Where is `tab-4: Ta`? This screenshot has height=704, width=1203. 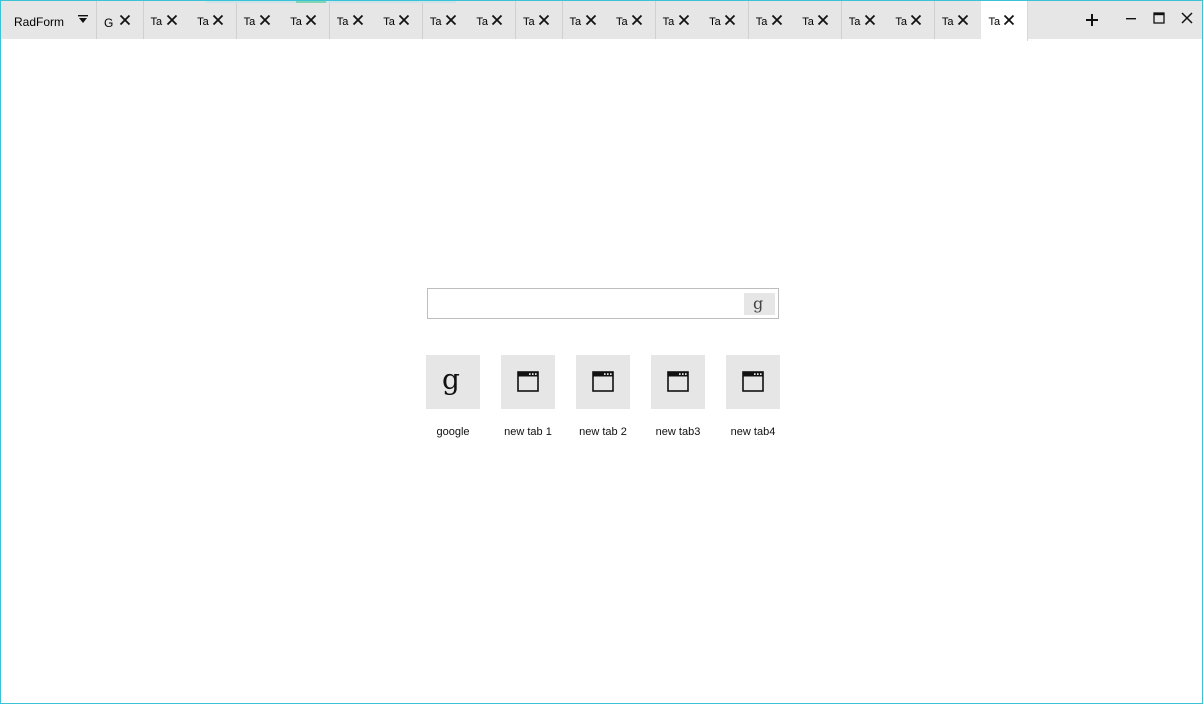 tab-4: Ta is located at coordinates (260, 20).